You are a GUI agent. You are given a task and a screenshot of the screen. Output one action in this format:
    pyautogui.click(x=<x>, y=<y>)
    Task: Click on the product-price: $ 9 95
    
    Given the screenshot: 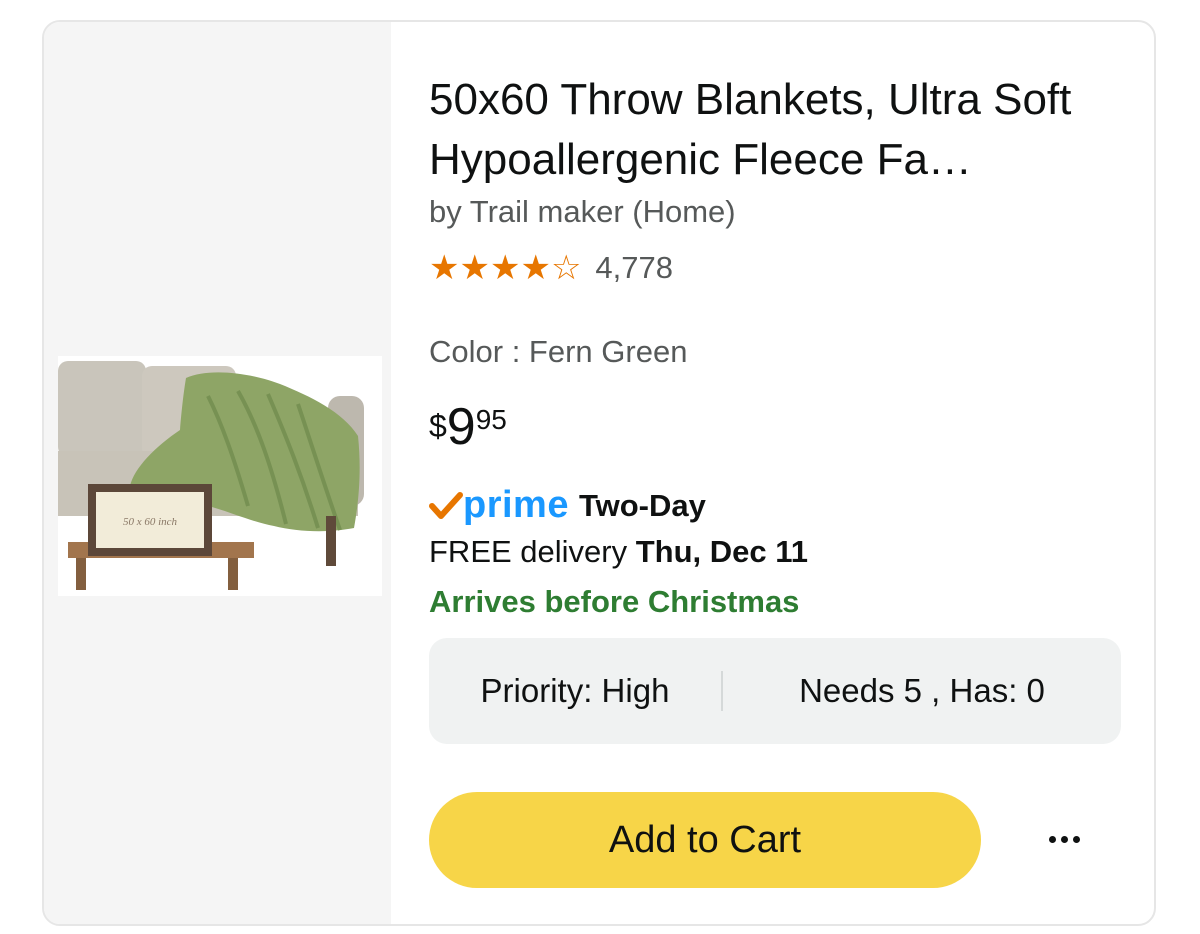 What is the action you would take?
    pyautogui.click(x=468, y=427)
    